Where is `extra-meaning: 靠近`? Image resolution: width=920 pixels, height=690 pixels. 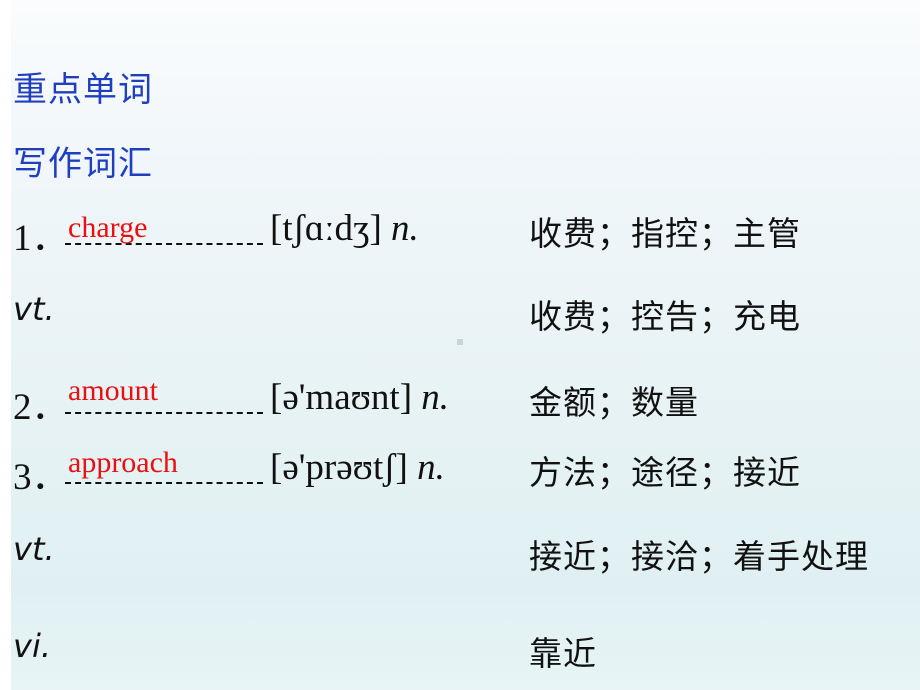
extra-meaning: 靠近 is located at coordinates (563, 653).